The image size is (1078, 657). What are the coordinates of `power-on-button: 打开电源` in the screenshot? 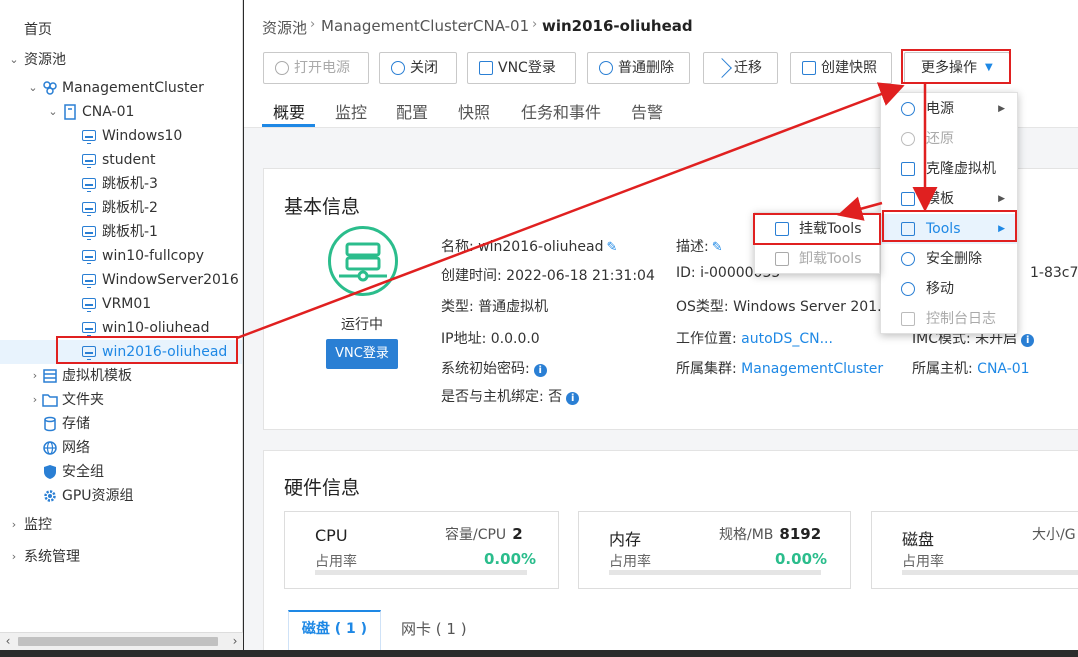 It's located at (316, 68).